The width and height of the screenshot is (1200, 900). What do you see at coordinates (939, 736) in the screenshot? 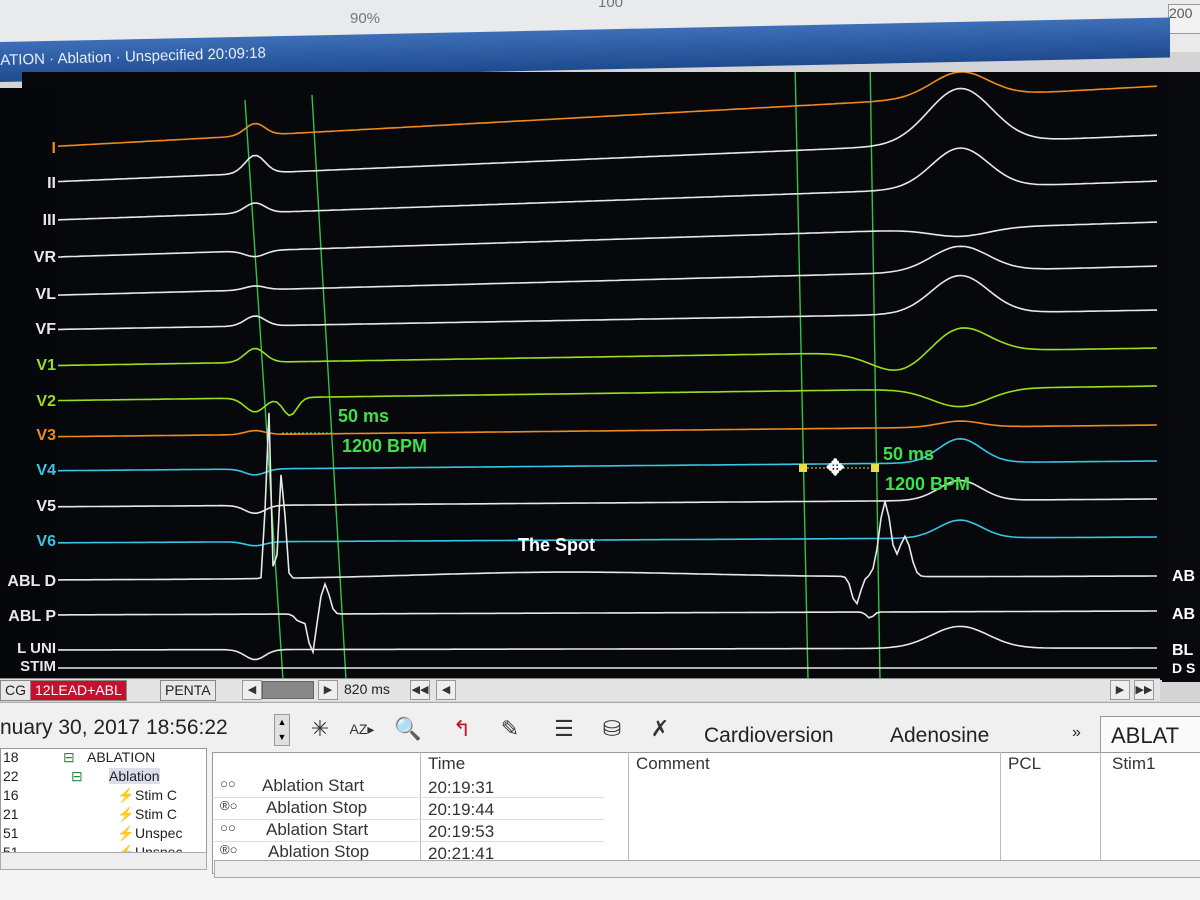
I see `adenosine-button: Adenosine` at bounding box center [939, 736].